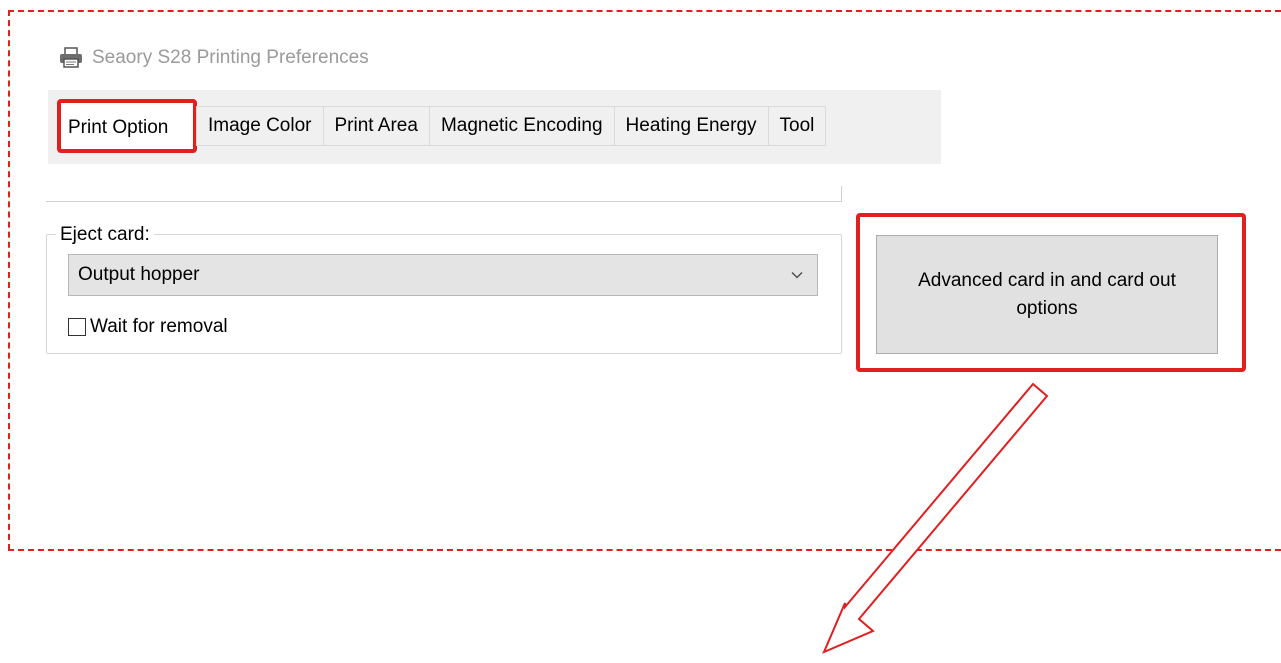  Describe the element at coordinates (127, 127) in the screenshot. I see `tab-print-option: Print Option` at that location.